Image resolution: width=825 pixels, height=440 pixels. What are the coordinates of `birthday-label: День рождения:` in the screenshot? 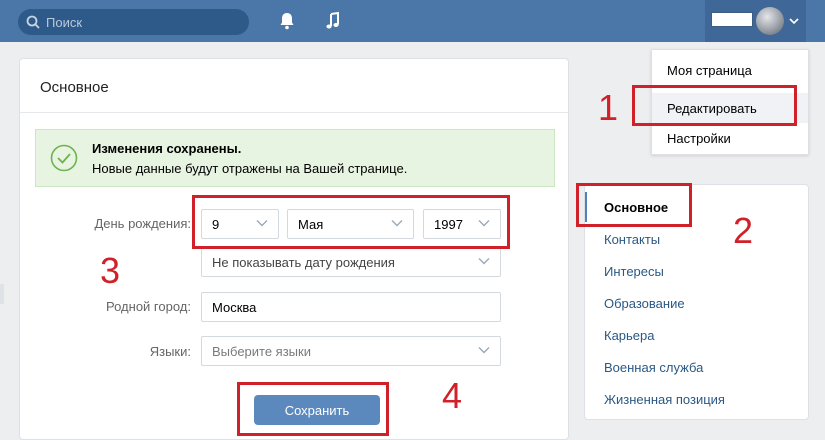 It's located at (142, 223).